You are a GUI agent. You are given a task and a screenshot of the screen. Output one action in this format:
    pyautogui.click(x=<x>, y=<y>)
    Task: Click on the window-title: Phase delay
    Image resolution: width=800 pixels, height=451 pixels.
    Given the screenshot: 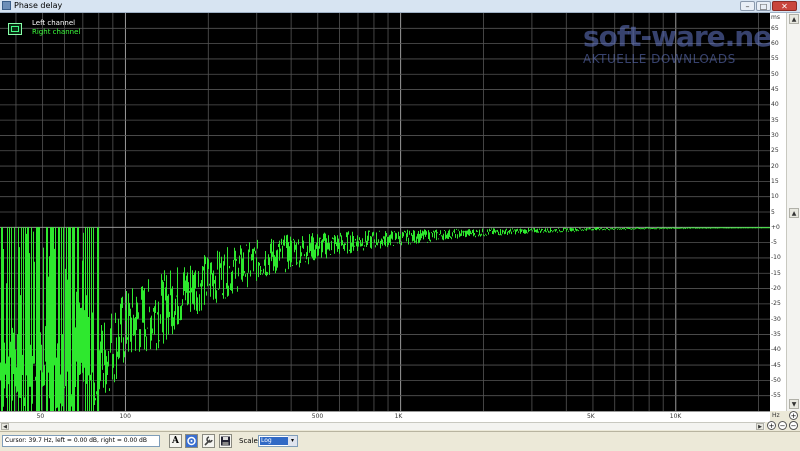 What is the action you would take?
    pyautogui.click(x=38, y=5)
    